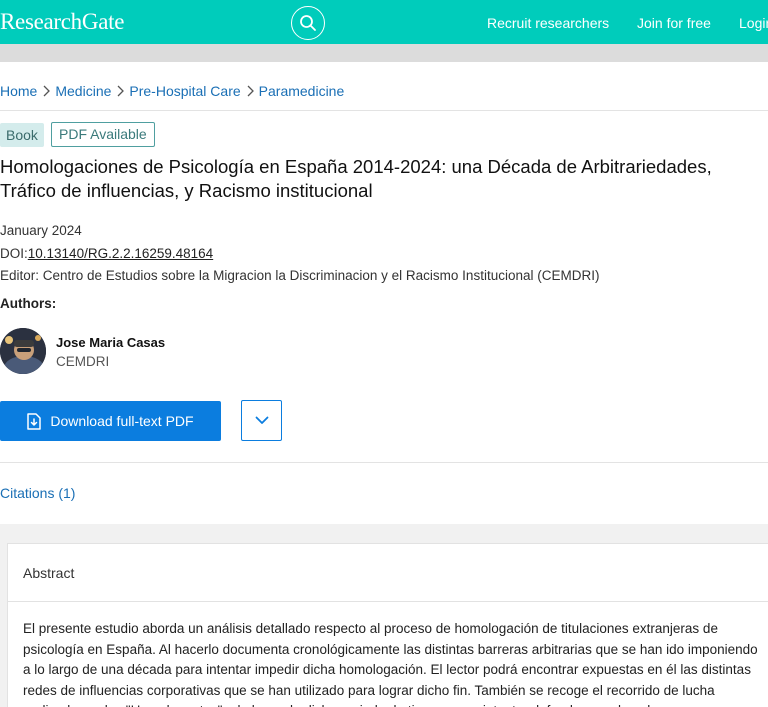 This screenshot has height=707, width=768. What do you see at coordinates (83, 91) in the screenshot?
I see `breadcrumb-medicine: Medicine` at bounding box center [83, 91].